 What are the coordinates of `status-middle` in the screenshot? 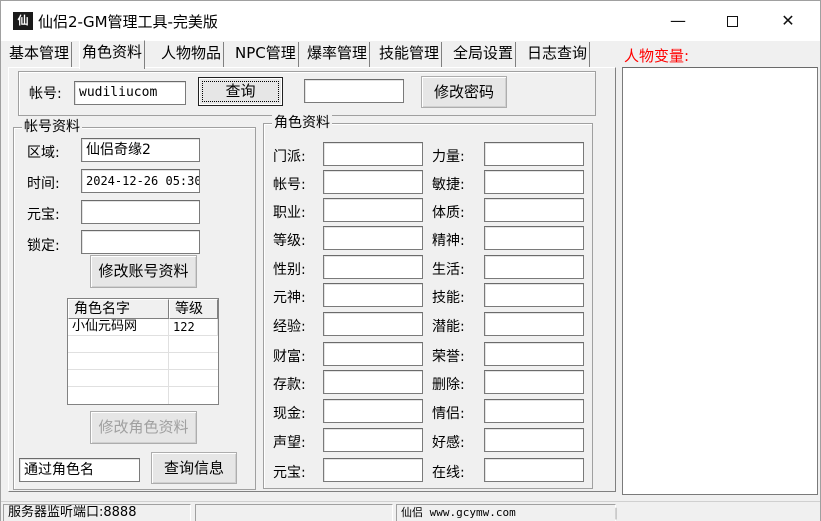 It's located at (294, 512).